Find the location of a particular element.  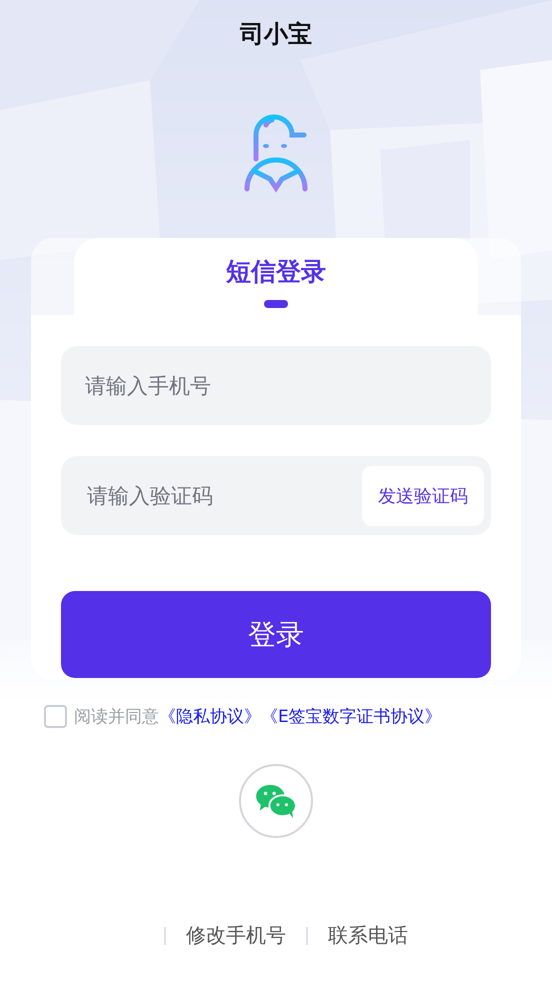

phone-input-field: 请输入手机号 is located at coordinates (276, 385).